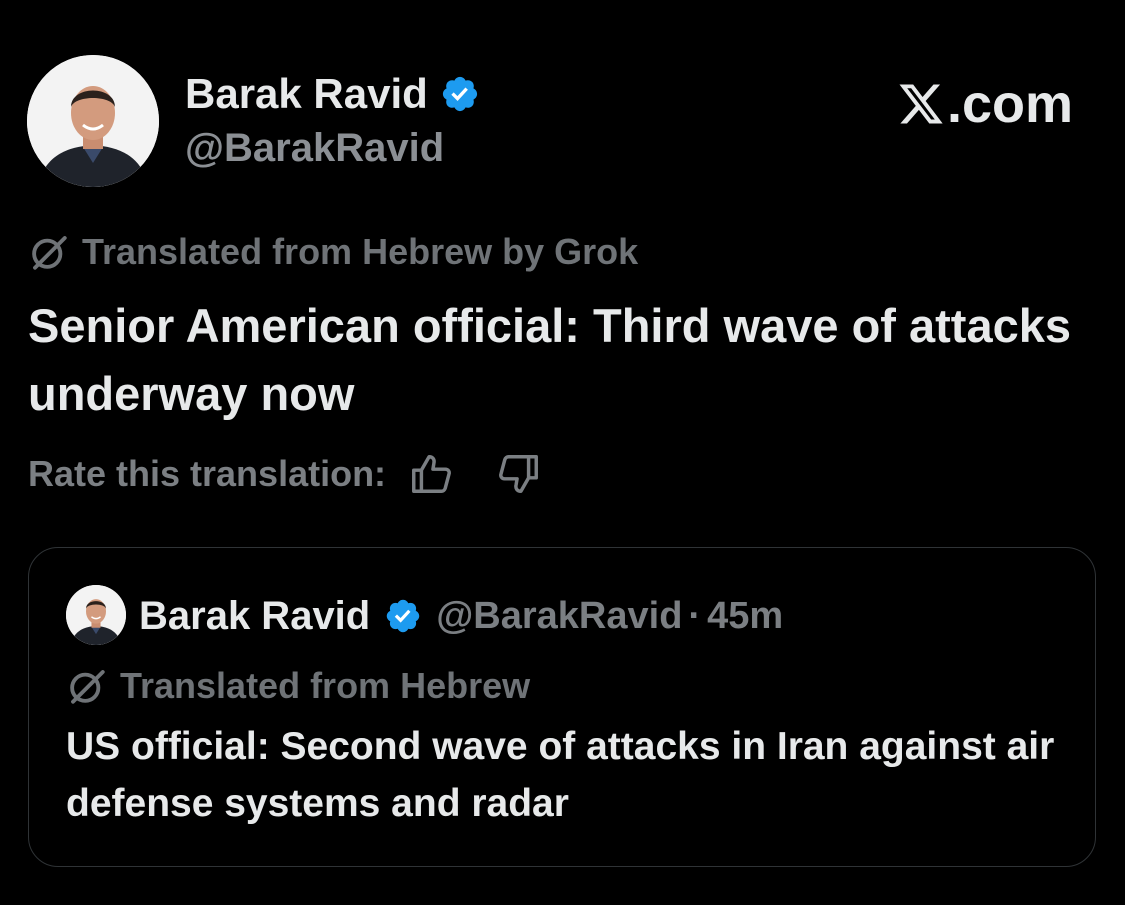  I want to click on author-avatar, so click(93, 121).